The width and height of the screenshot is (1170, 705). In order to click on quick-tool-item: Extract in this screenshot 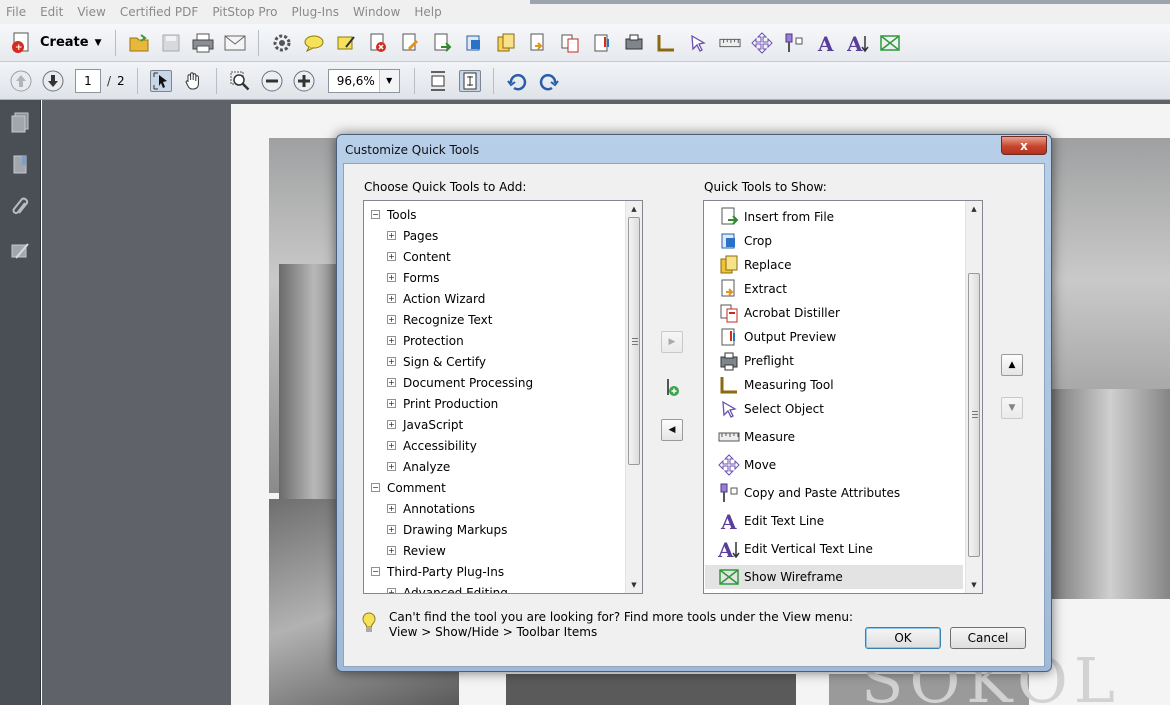, I will do `click(752, 289)`.